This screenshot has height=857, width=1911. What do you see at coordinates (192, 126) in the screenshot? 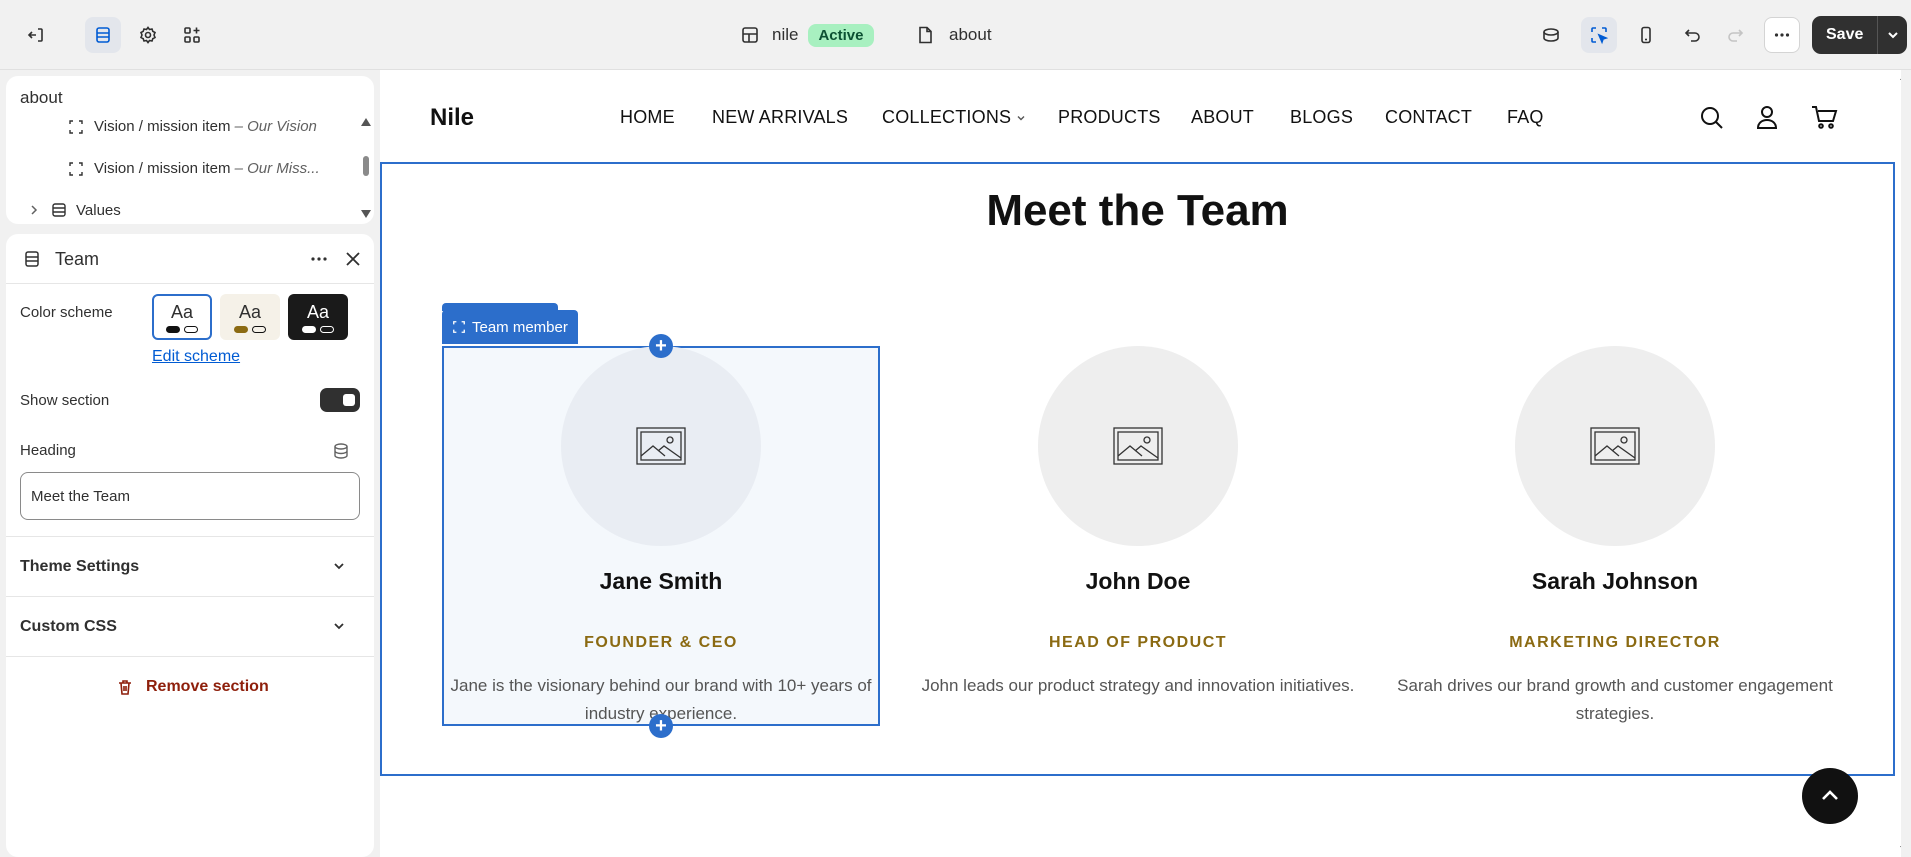
I see `tree-item-vision: Vision / mission item – Our Vision` at bounding box center [192, 126].